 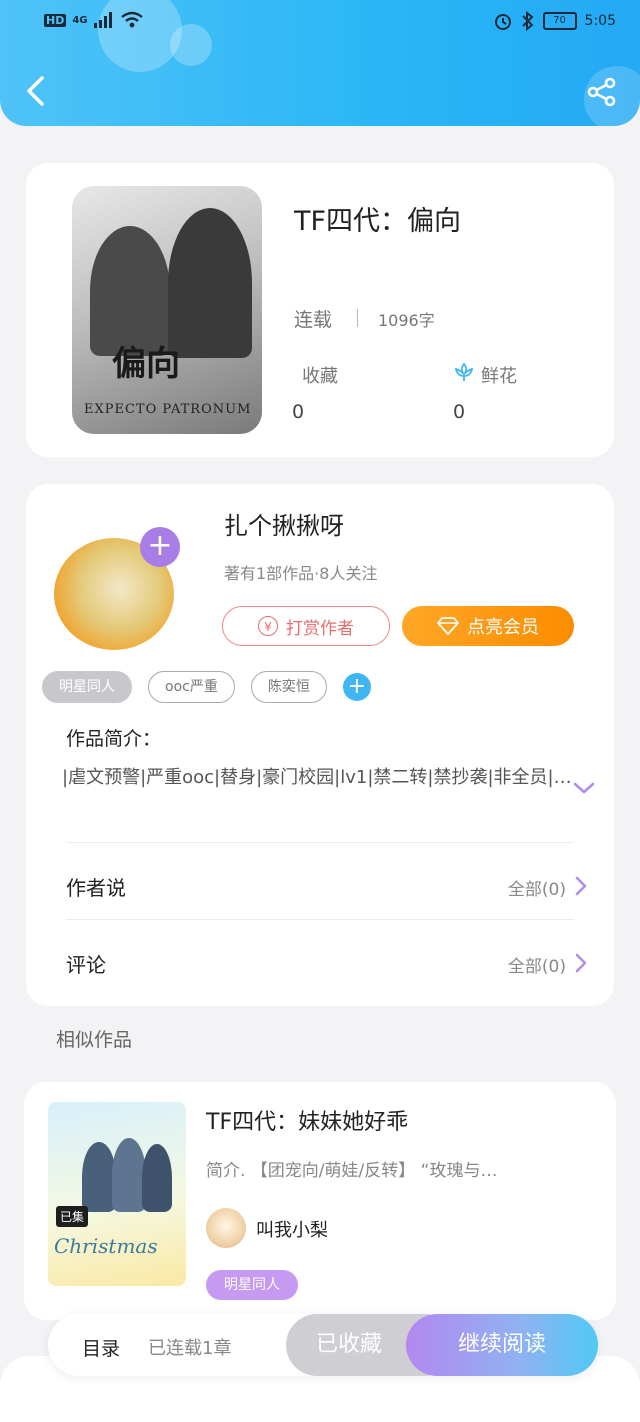 I want to click on yen-icon: ¥, so click(x=268, y=626).